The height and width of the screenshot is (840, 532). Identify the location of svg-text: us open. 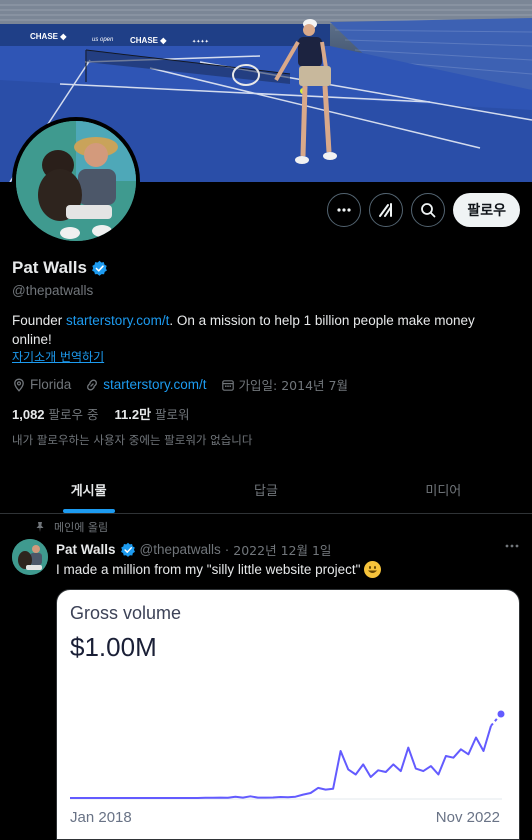
(103, 40).